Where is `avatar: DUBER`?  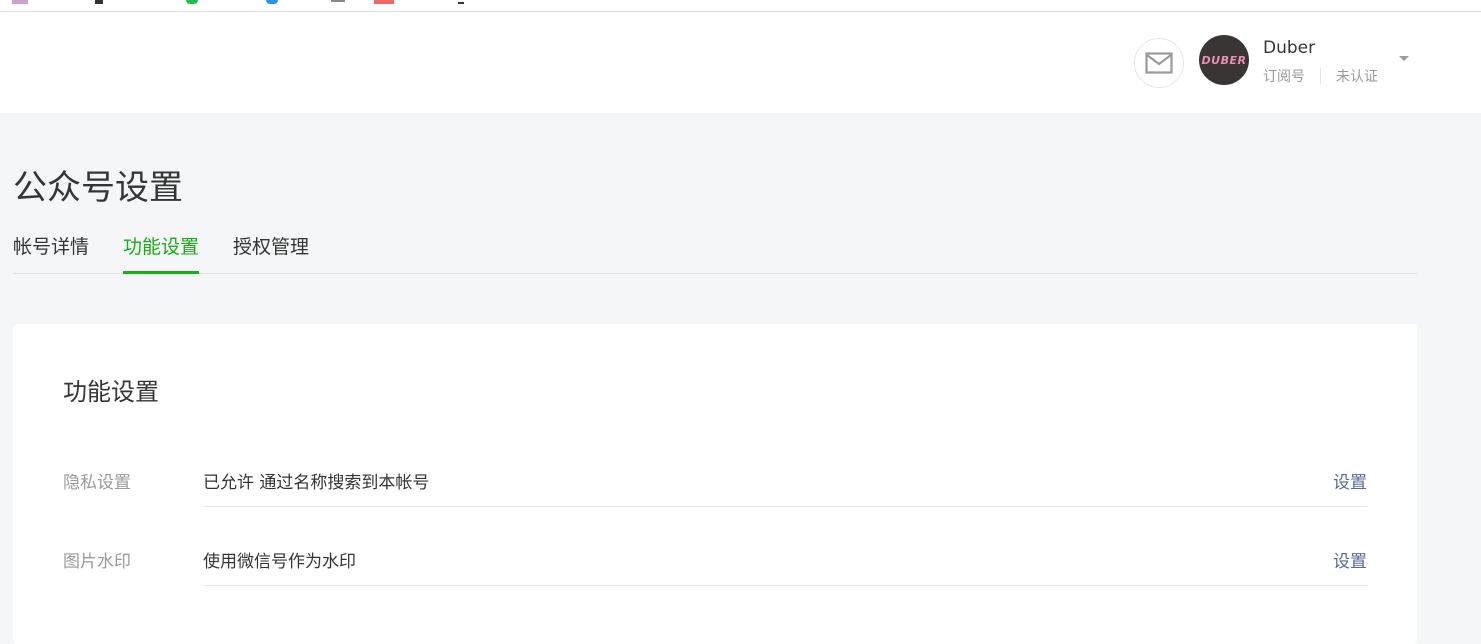
avatar: DUBER is located at coordinates (1224, 60).